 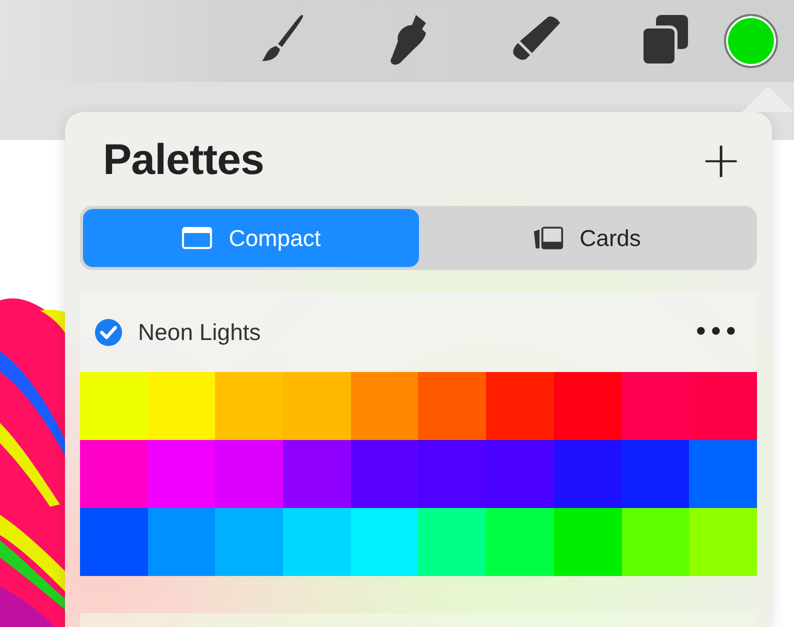 What do you see at coordinates (751, 41) in the screenshot?
I see `color-button` at bounding box center [751, 41].